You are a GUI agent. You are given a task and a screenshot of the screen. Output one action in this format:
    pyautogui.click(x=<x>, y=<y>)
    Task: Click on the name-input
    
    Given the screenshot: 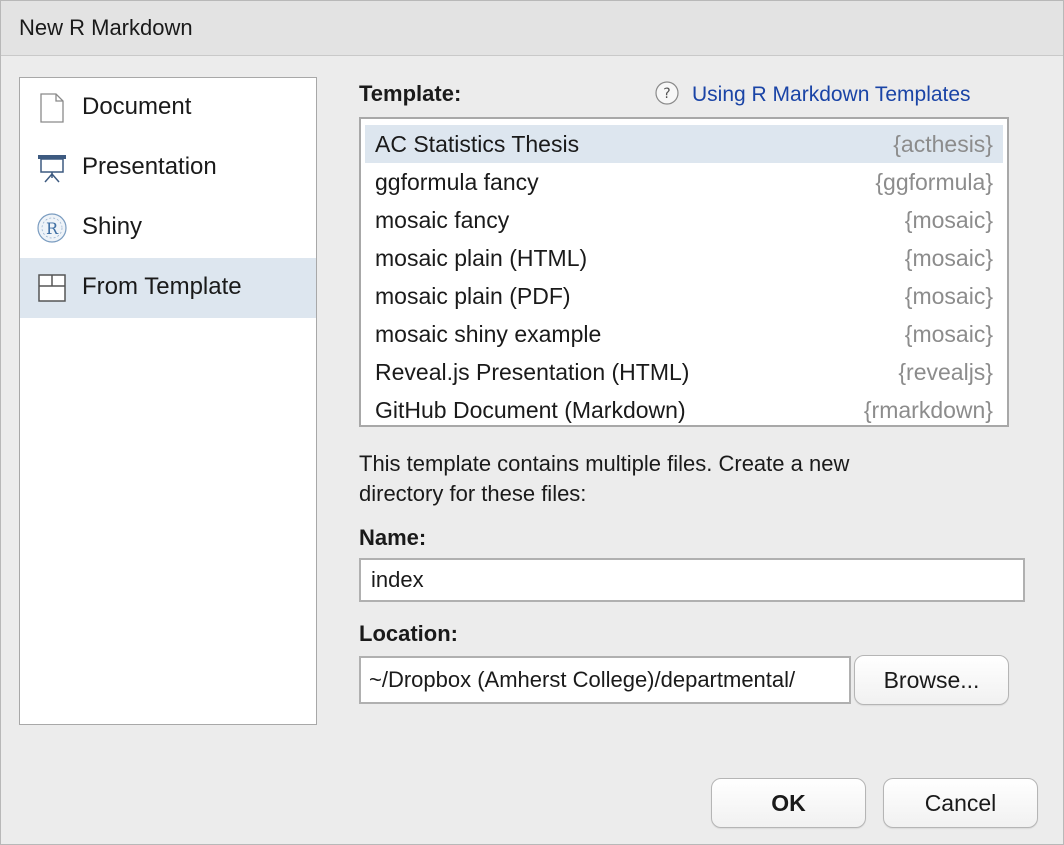 What is the action you would take?
    pyautogui.click(x=692, y=580)
    